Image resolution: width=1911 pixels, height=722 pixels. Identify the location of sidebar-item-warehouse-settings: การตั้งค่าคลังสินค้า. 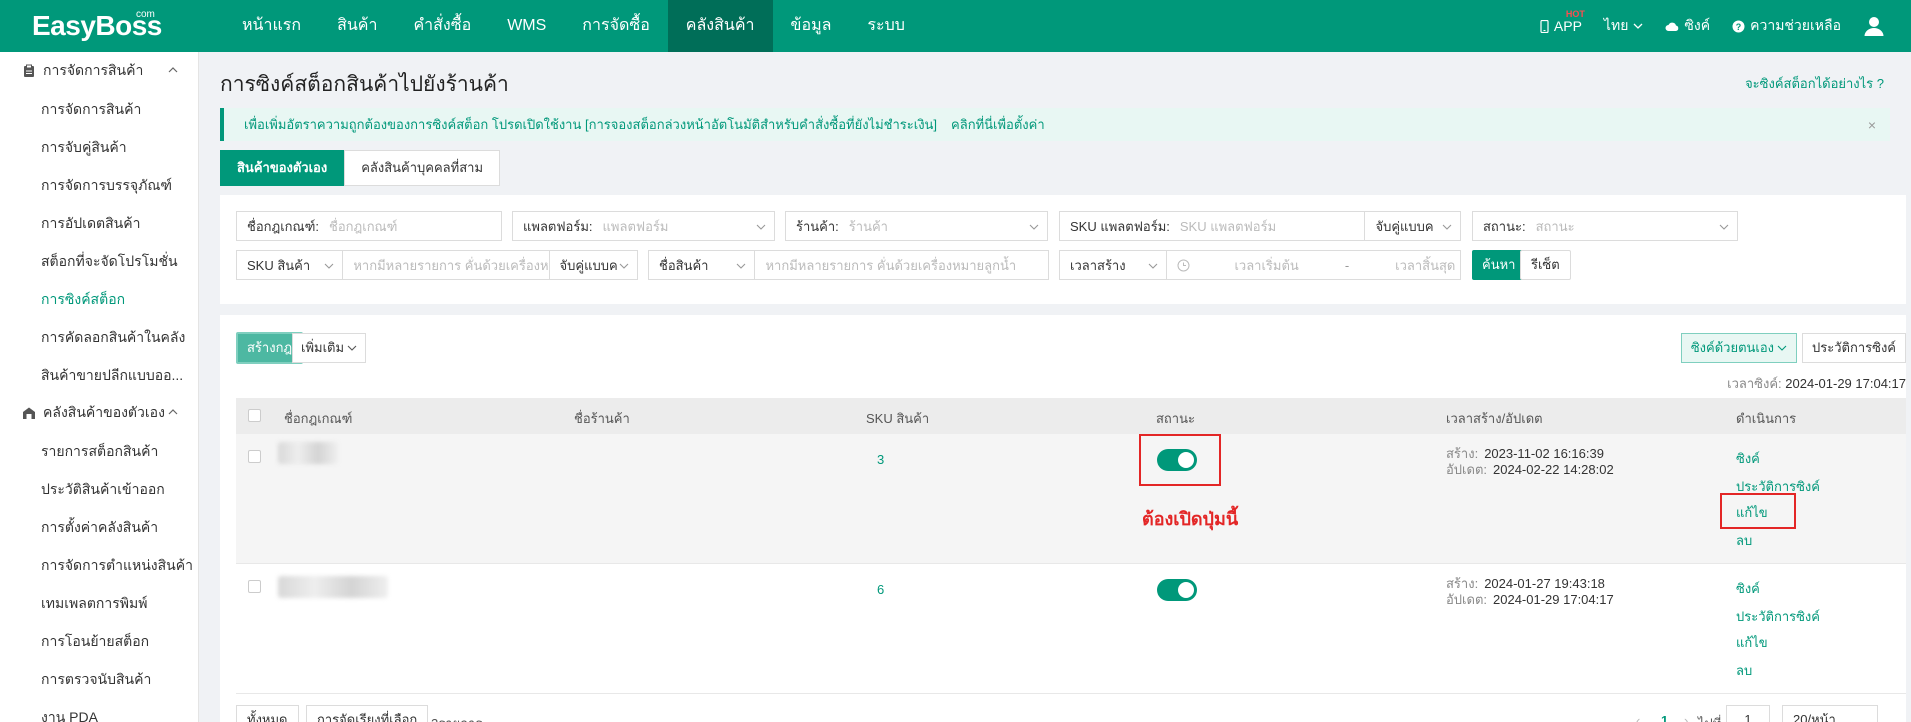
(99, 527).